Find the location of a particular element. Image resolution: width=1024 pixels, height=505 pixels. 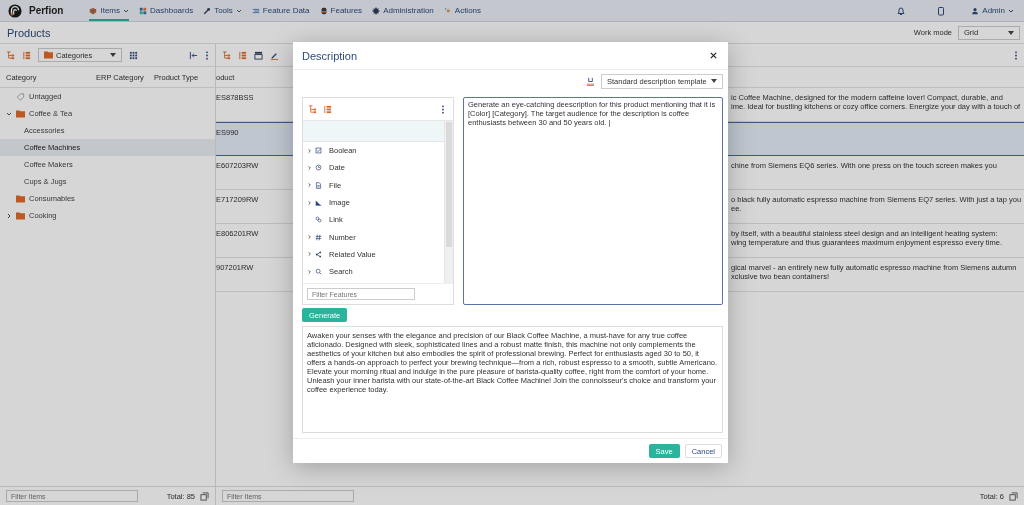

collapse-panel-icon is located at coordinates (193, 55).